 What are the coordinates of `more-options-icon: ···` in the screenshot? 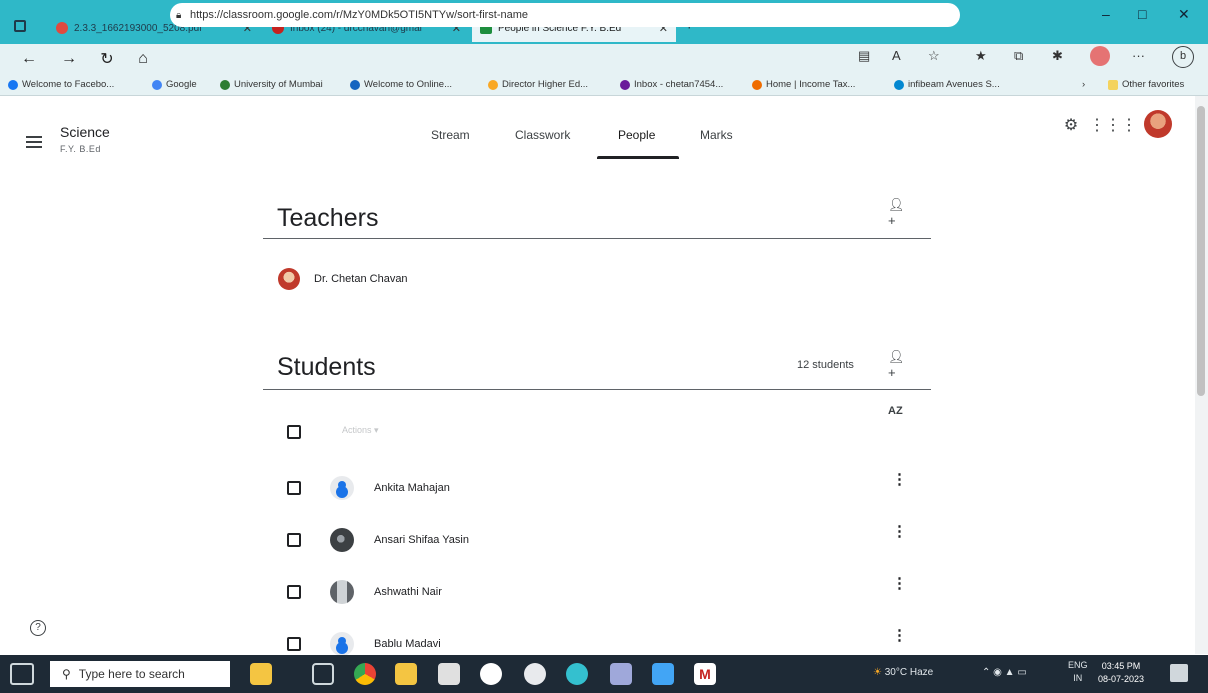 It's located at (1138, 55).